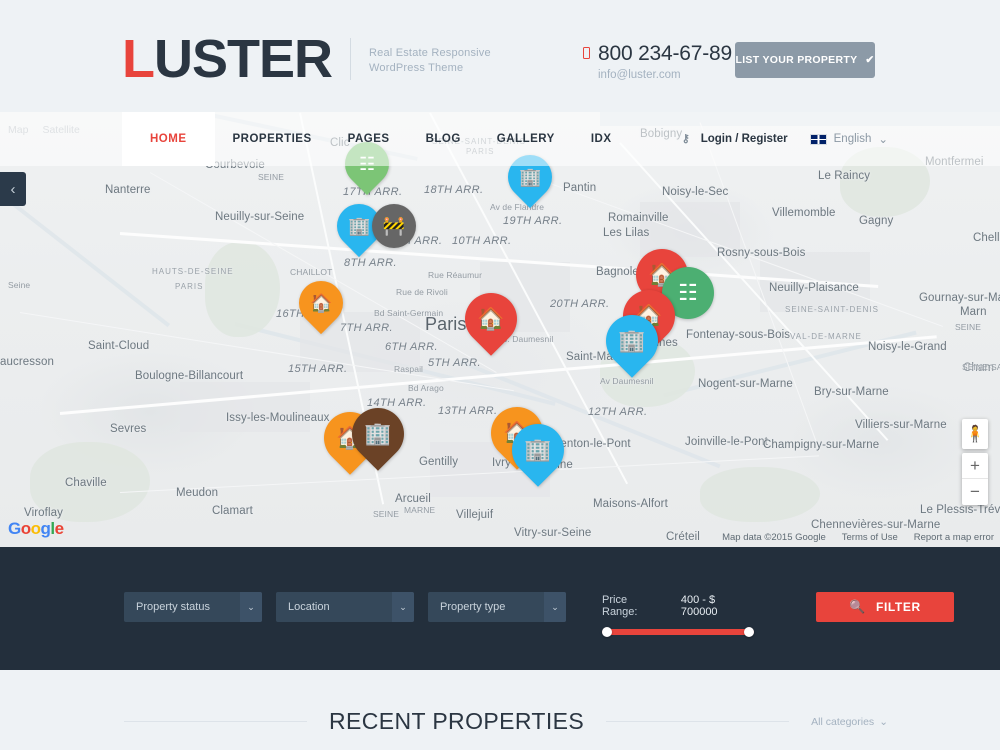 The height and width of the screenshot is (750, 1000). I want to click on map-label: Seine, so click(19, 285).